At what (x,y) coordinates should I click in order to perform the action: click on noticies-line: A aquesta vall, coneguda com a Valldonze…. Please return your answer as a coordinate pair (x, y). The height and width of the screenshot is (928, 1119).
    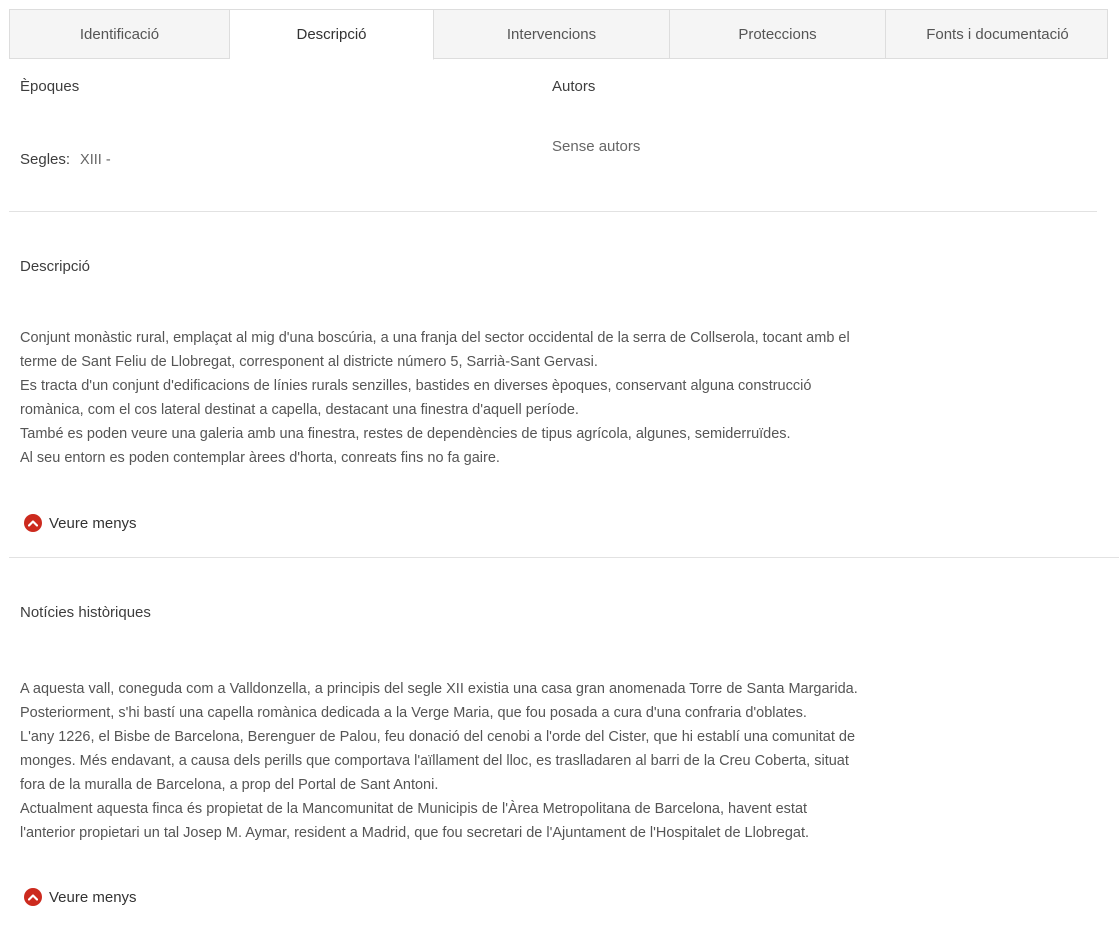
    Looking at the image, I should click on (439, 689).